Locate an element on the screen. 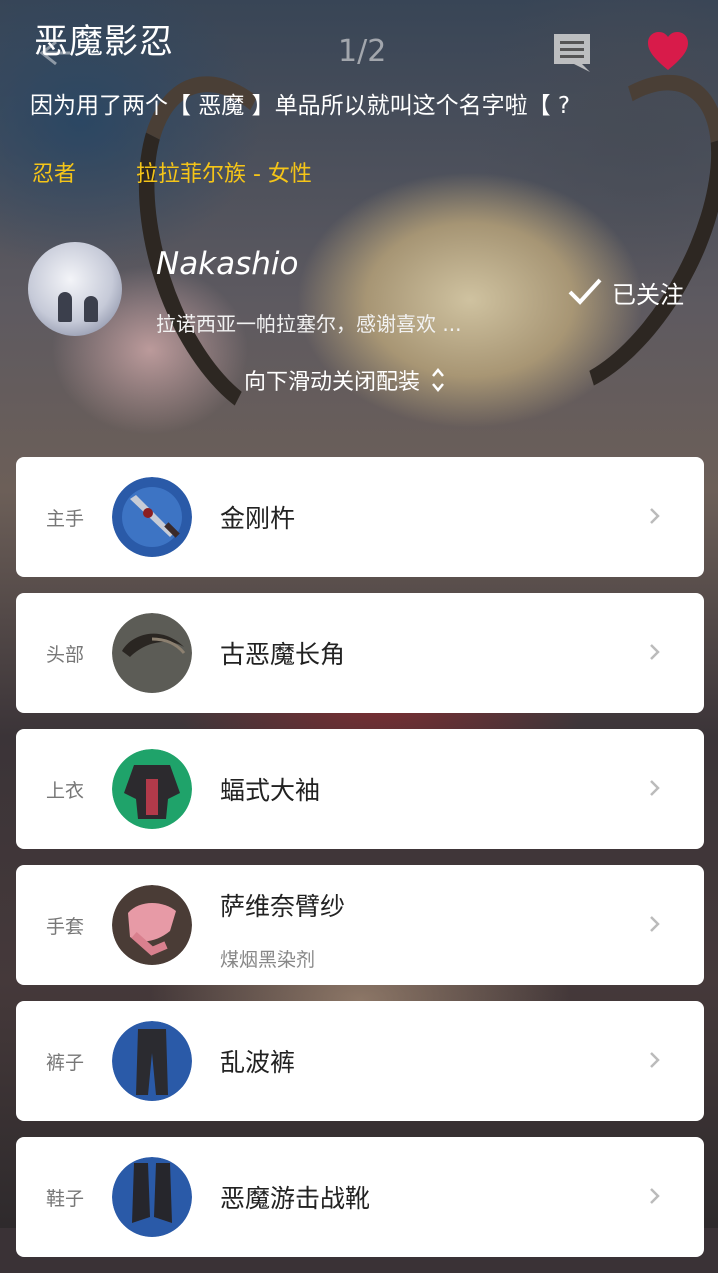  top-bar: 恶魔影忍 1/2 is located at coordinates (359, 45).